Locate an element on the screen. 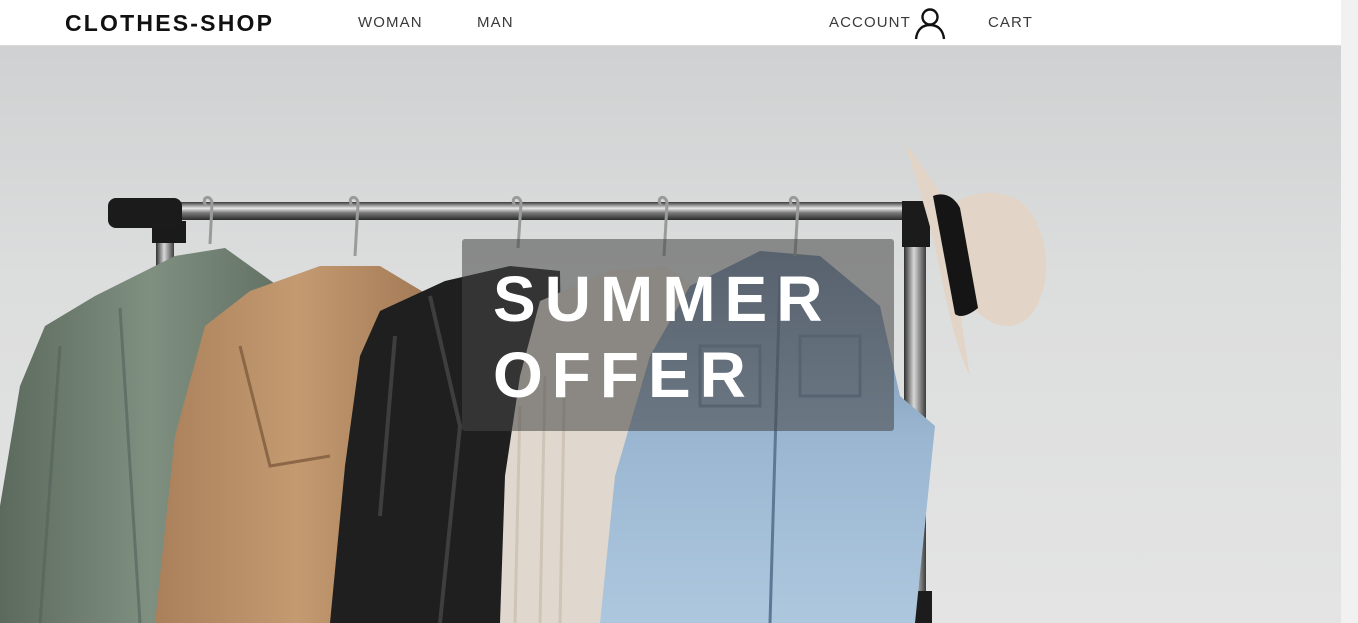 This screenshot has height=623, width=1358. nav-link-cart: CART is located at coordinates (1010, 23).